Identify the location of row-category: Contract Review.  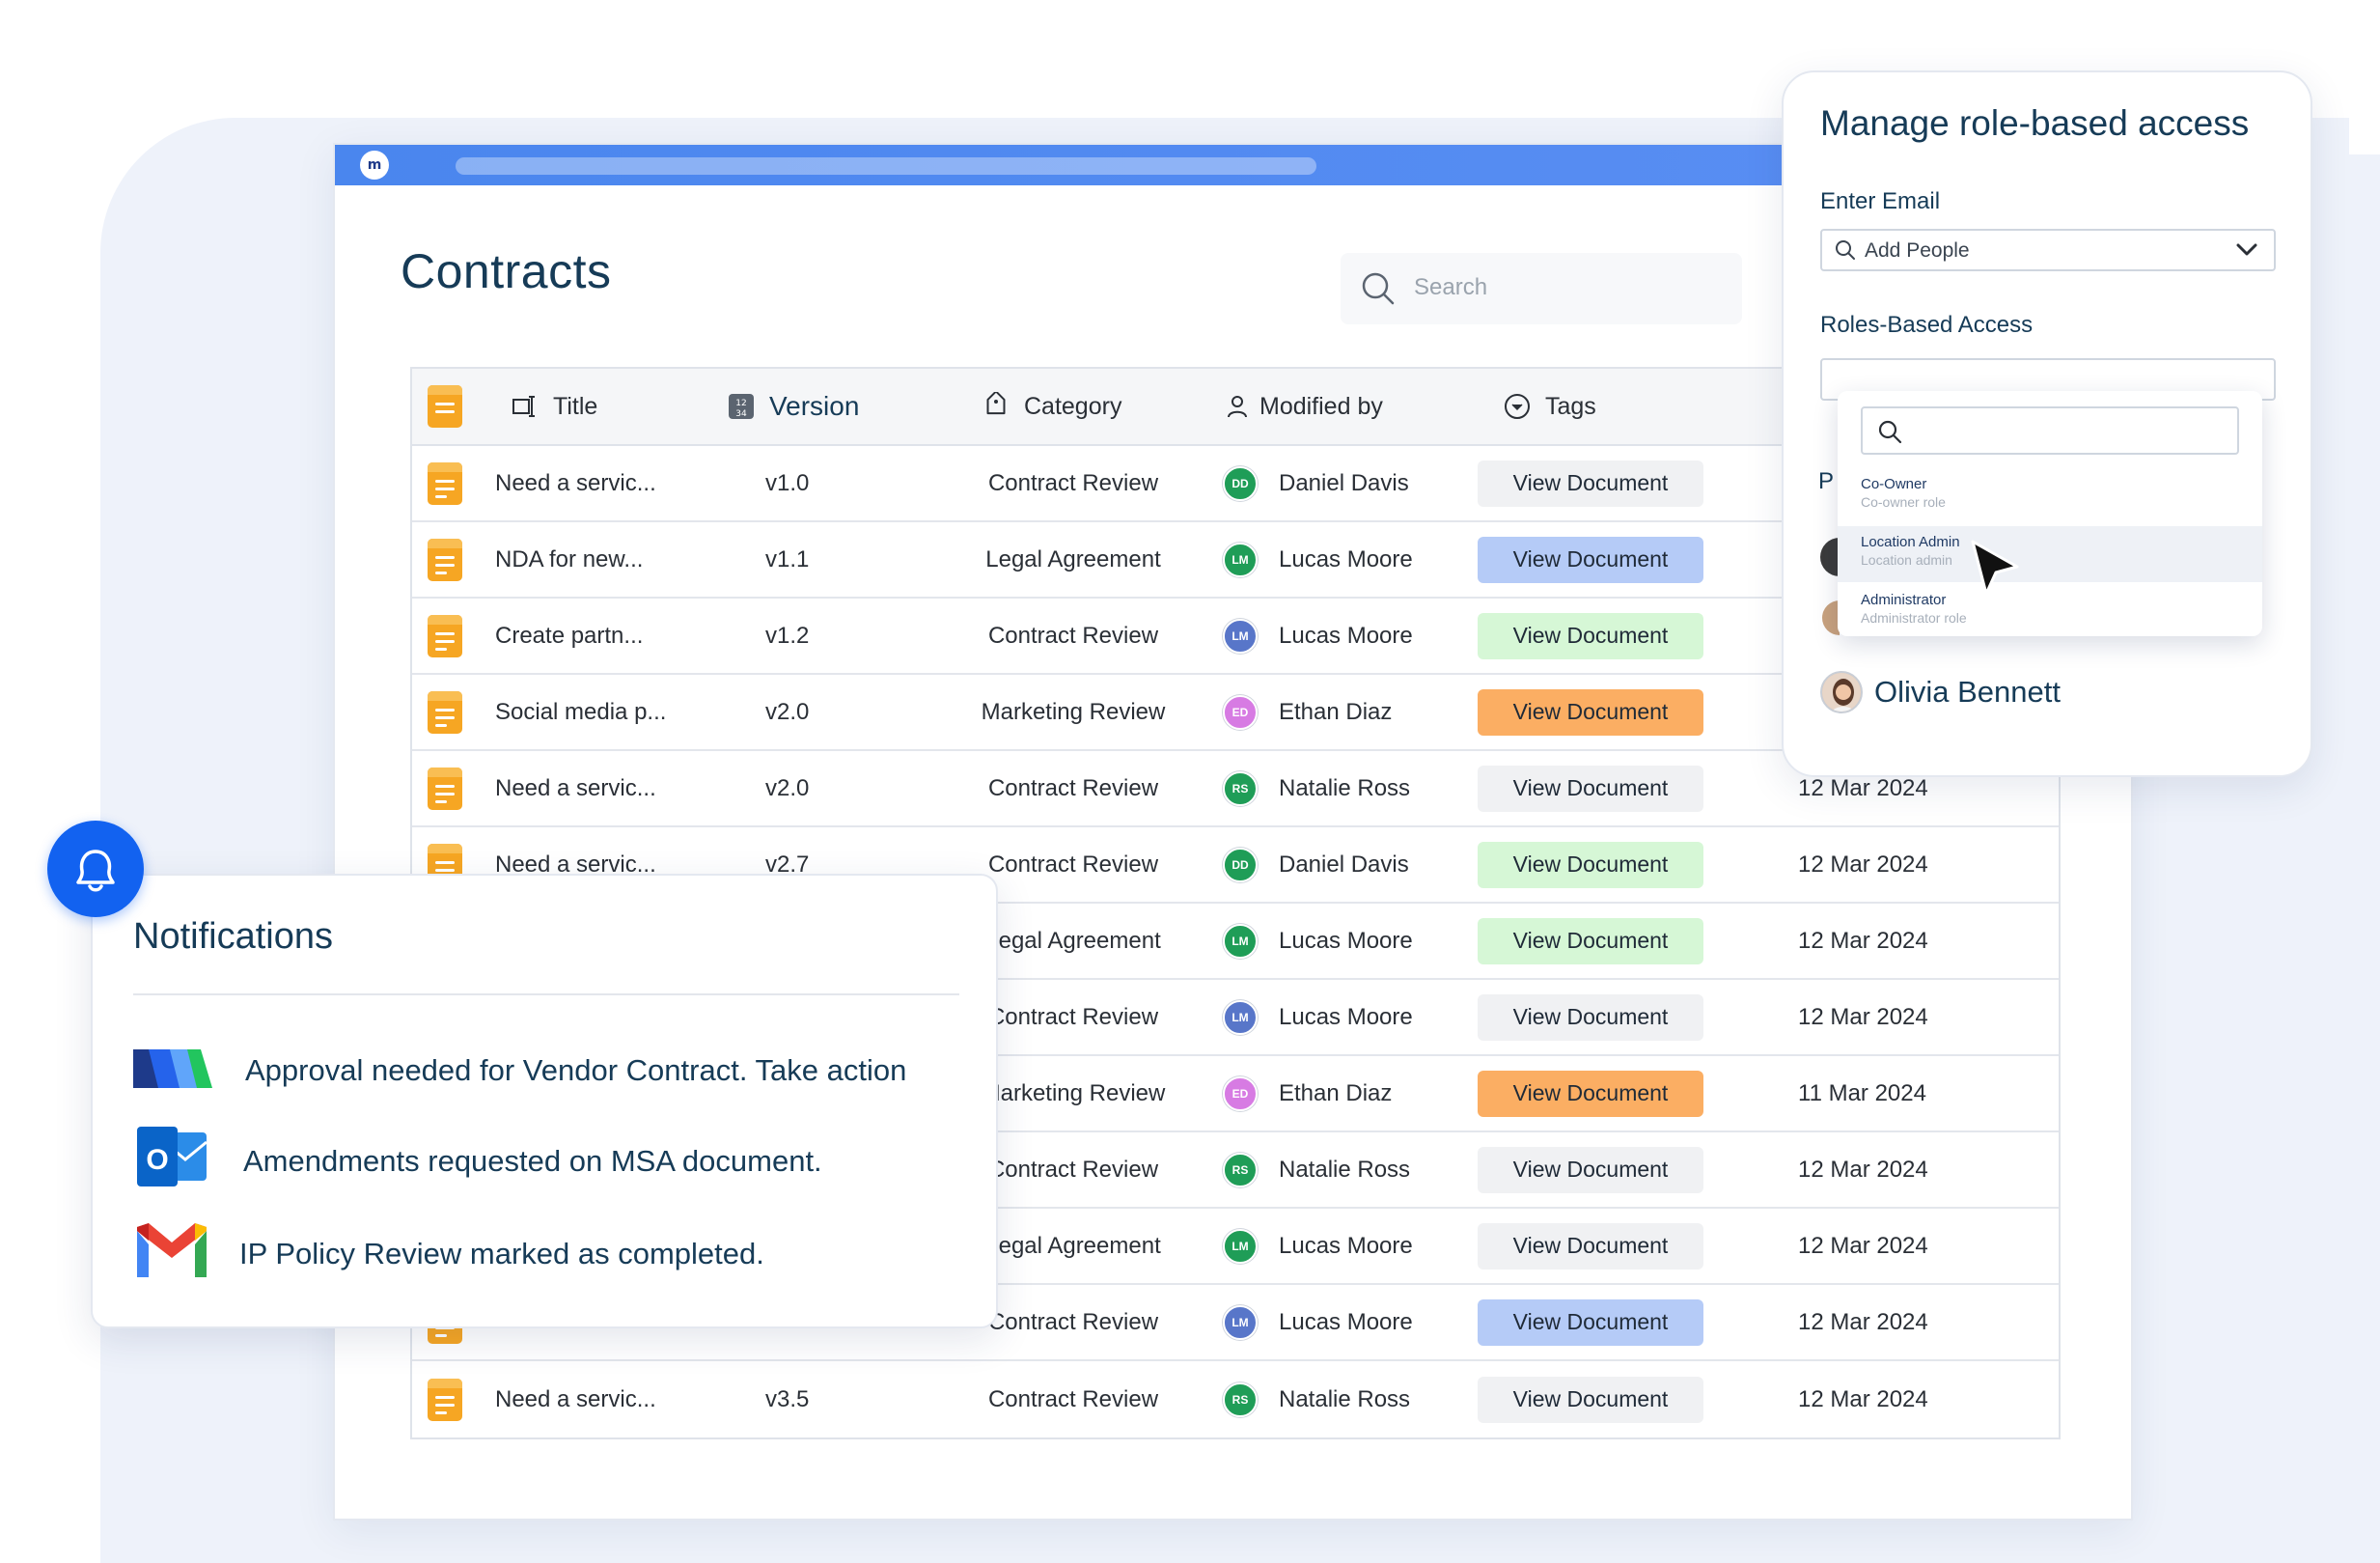
(1073, 636).